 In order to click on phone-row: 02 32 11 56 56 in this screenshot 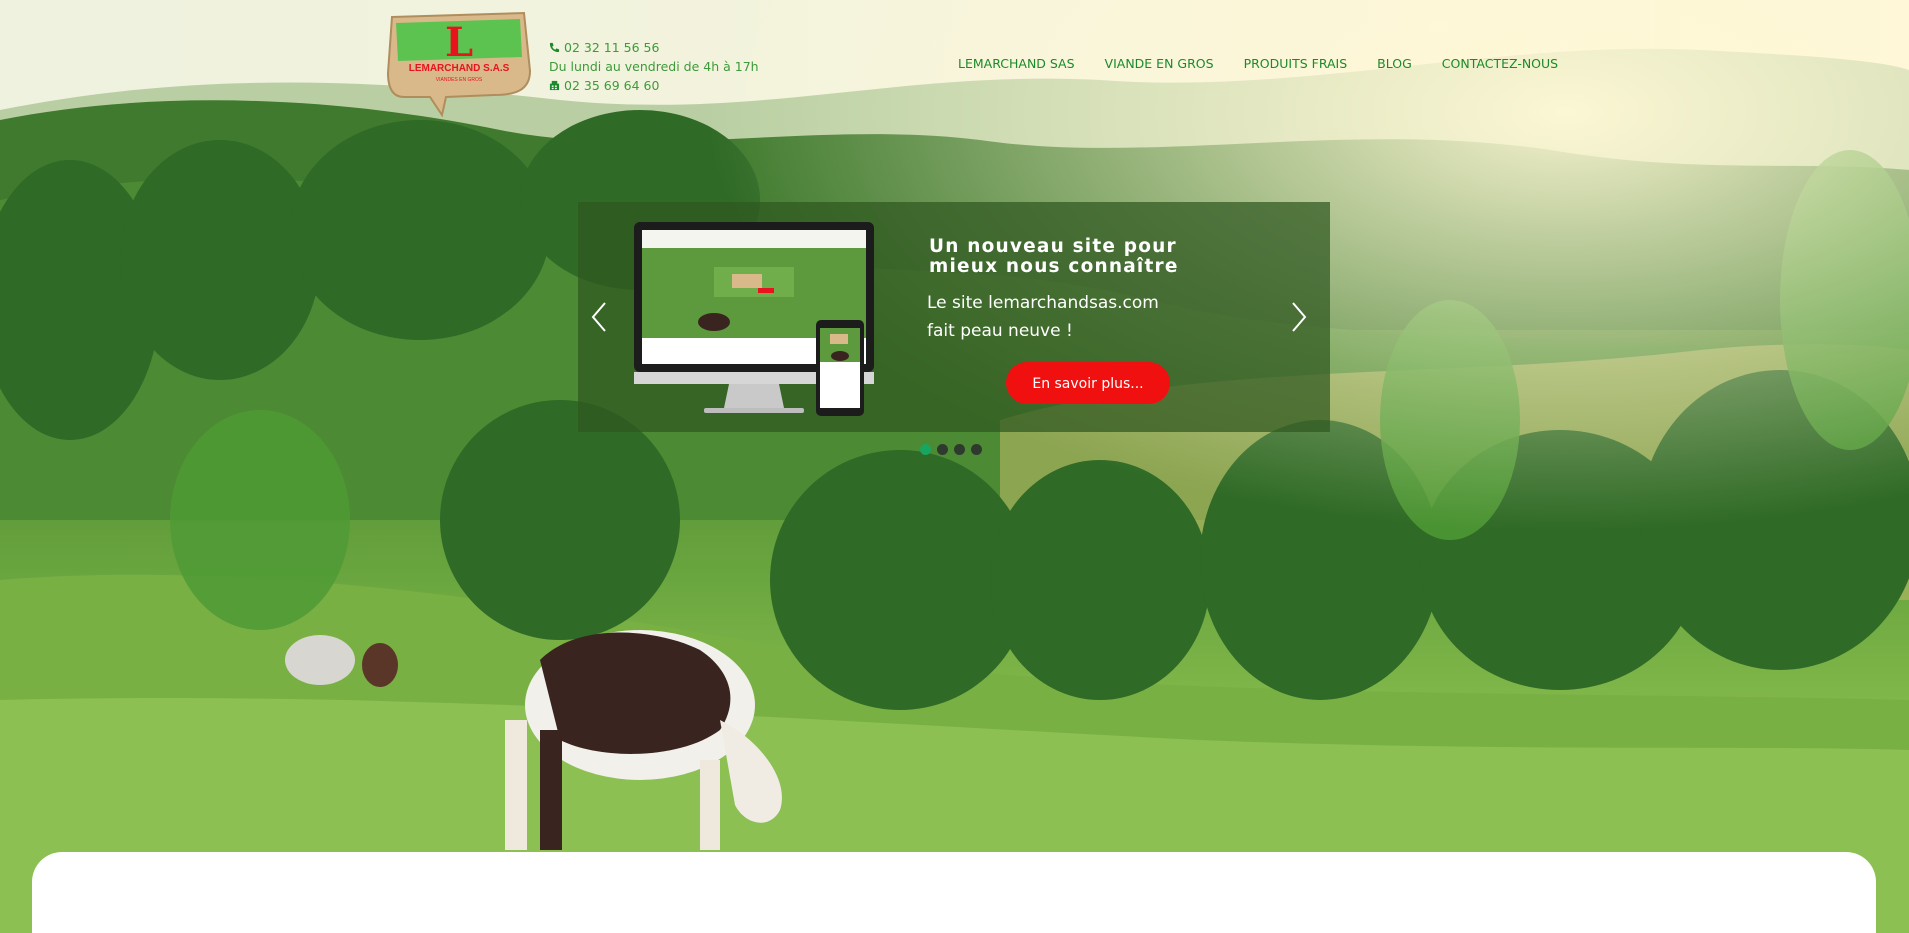, I will do `click(654, 47)`.